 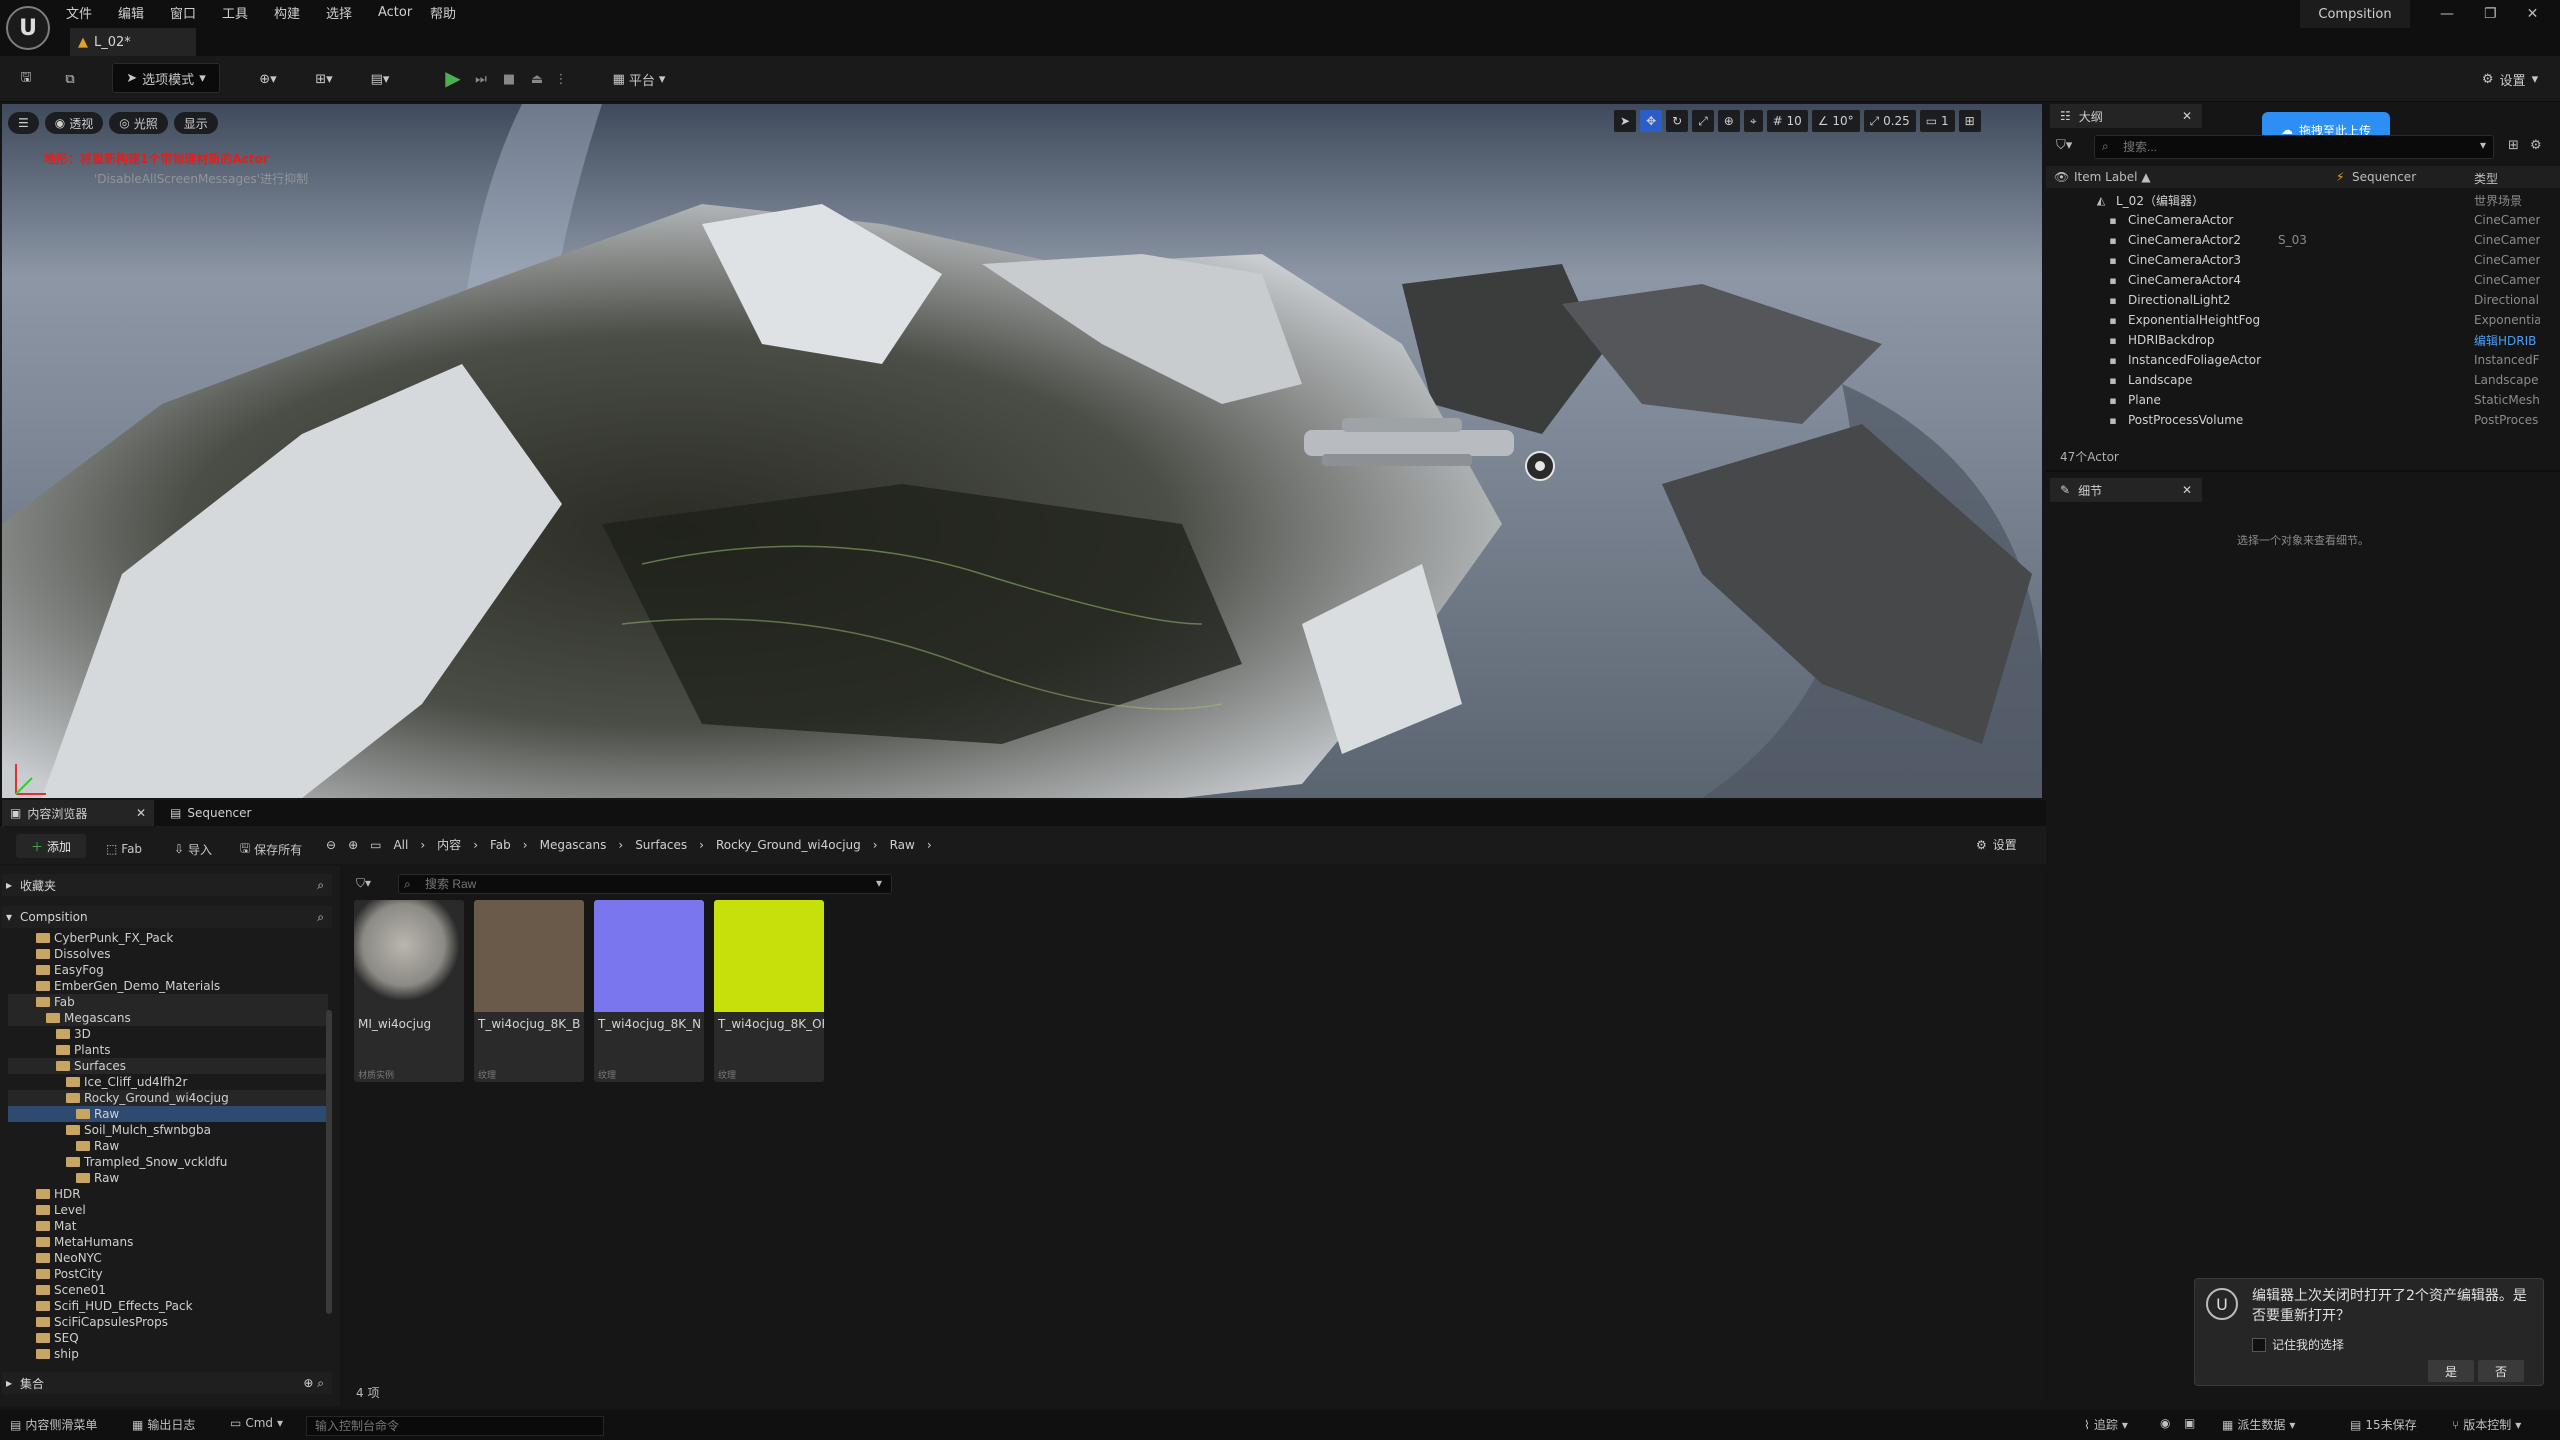 I want to click on folder-tree-item: ship, so click(x=168, y=1354).